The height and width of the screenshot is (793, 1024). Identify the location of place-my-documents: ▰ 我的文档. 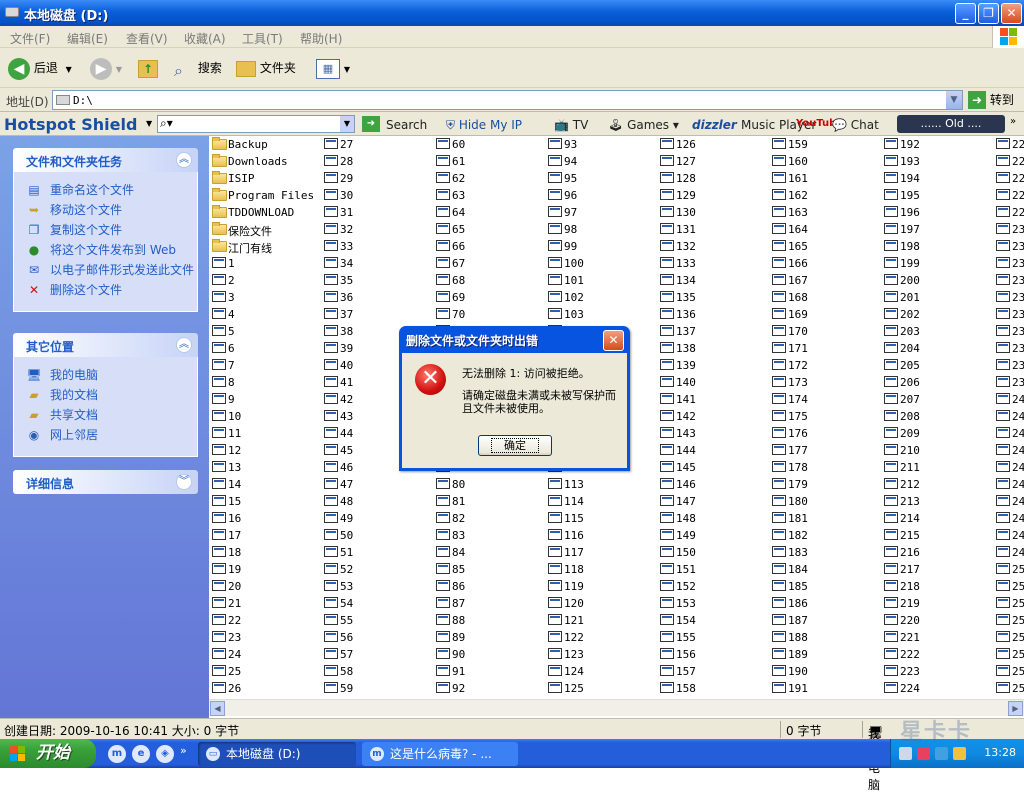
(105, 395).